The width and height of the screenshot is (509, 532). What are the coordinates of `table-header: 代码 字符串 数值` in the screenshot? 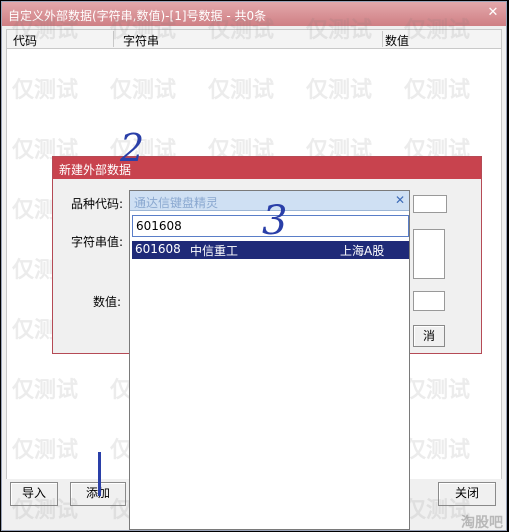 It's located at (254, 39).